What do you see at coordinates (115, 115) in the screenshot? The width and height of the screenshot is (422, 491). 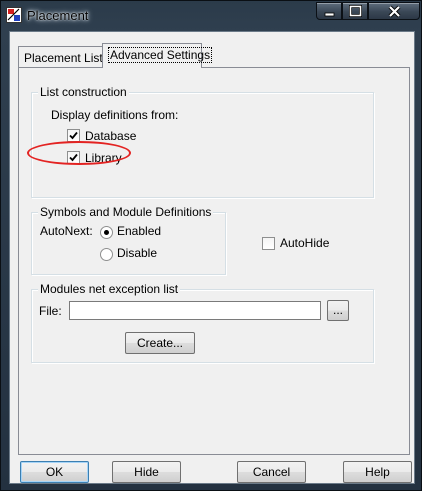 I see `display-definitions-label: Display definitions from:` at bounding box center [115, 115].